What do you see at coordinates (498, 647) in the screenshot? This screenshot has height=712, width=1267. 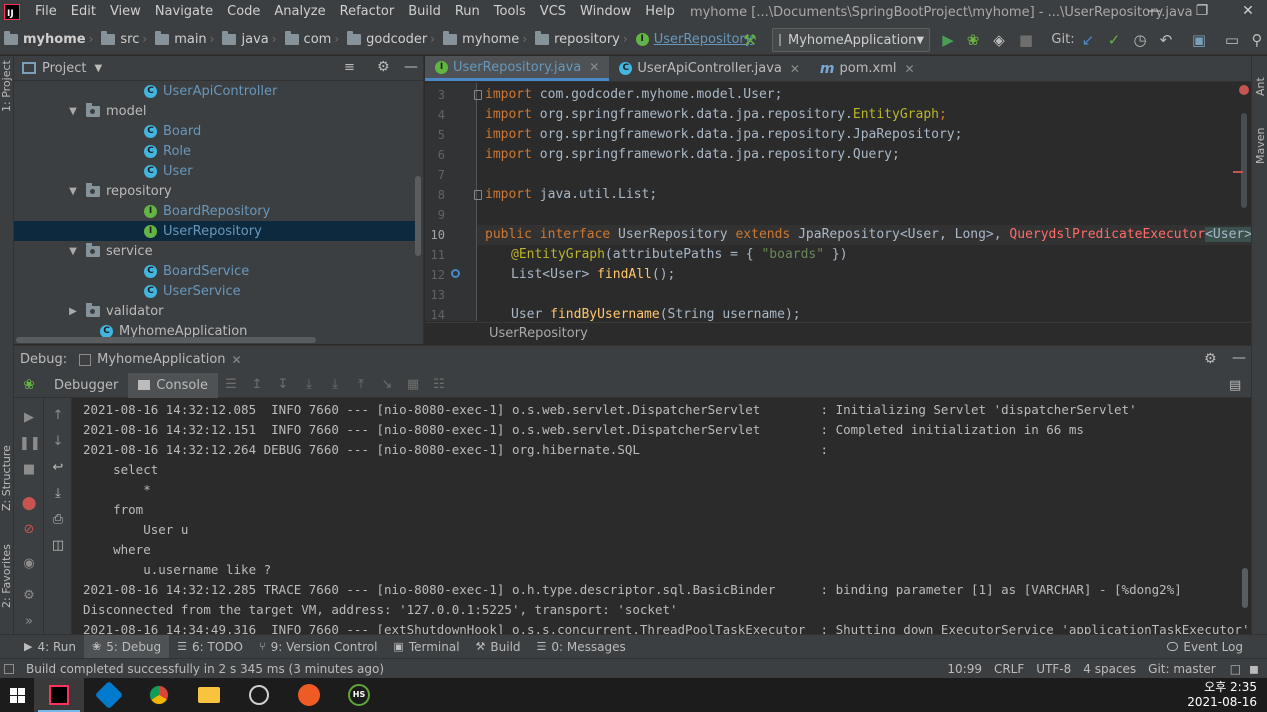 I see `build-tool-button: ⚒ Build` at bounding box center [498, 647].